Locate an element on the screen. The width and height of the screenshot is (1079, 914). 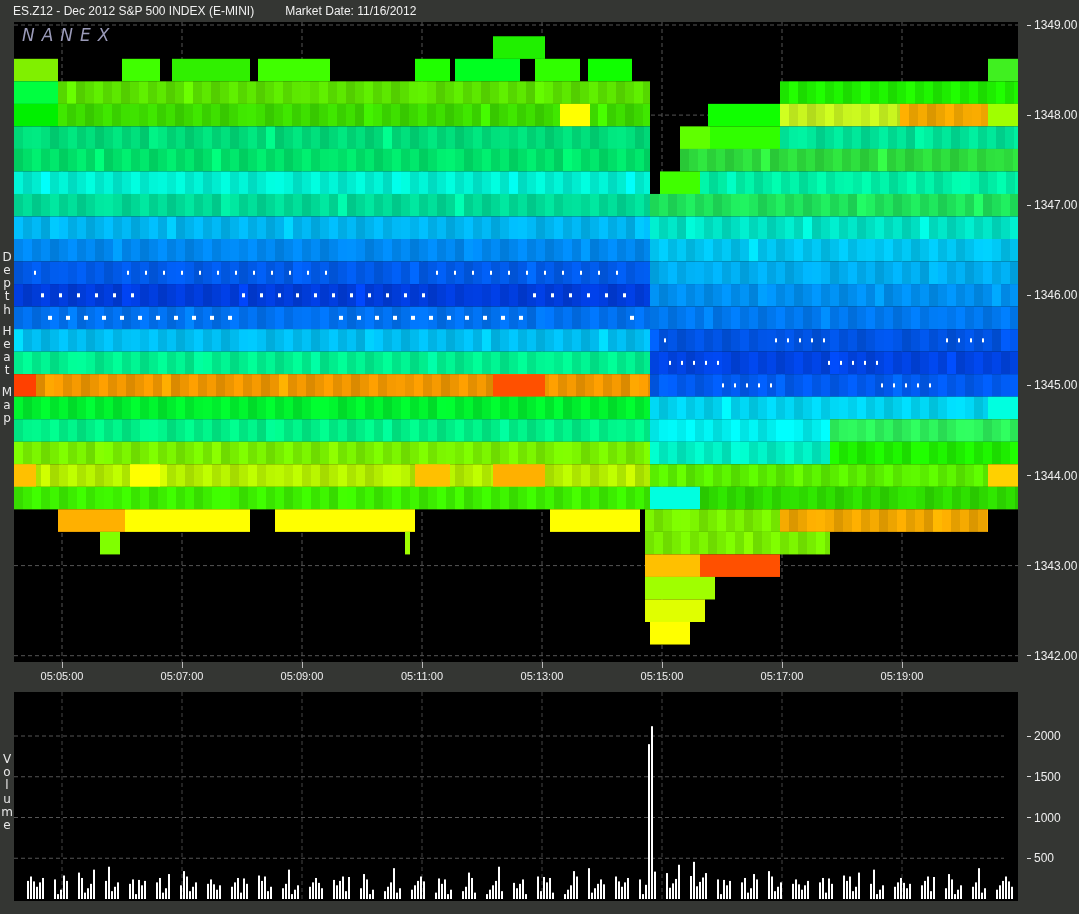
time-label: 05:15:00 is located at coordinates (662, 676).